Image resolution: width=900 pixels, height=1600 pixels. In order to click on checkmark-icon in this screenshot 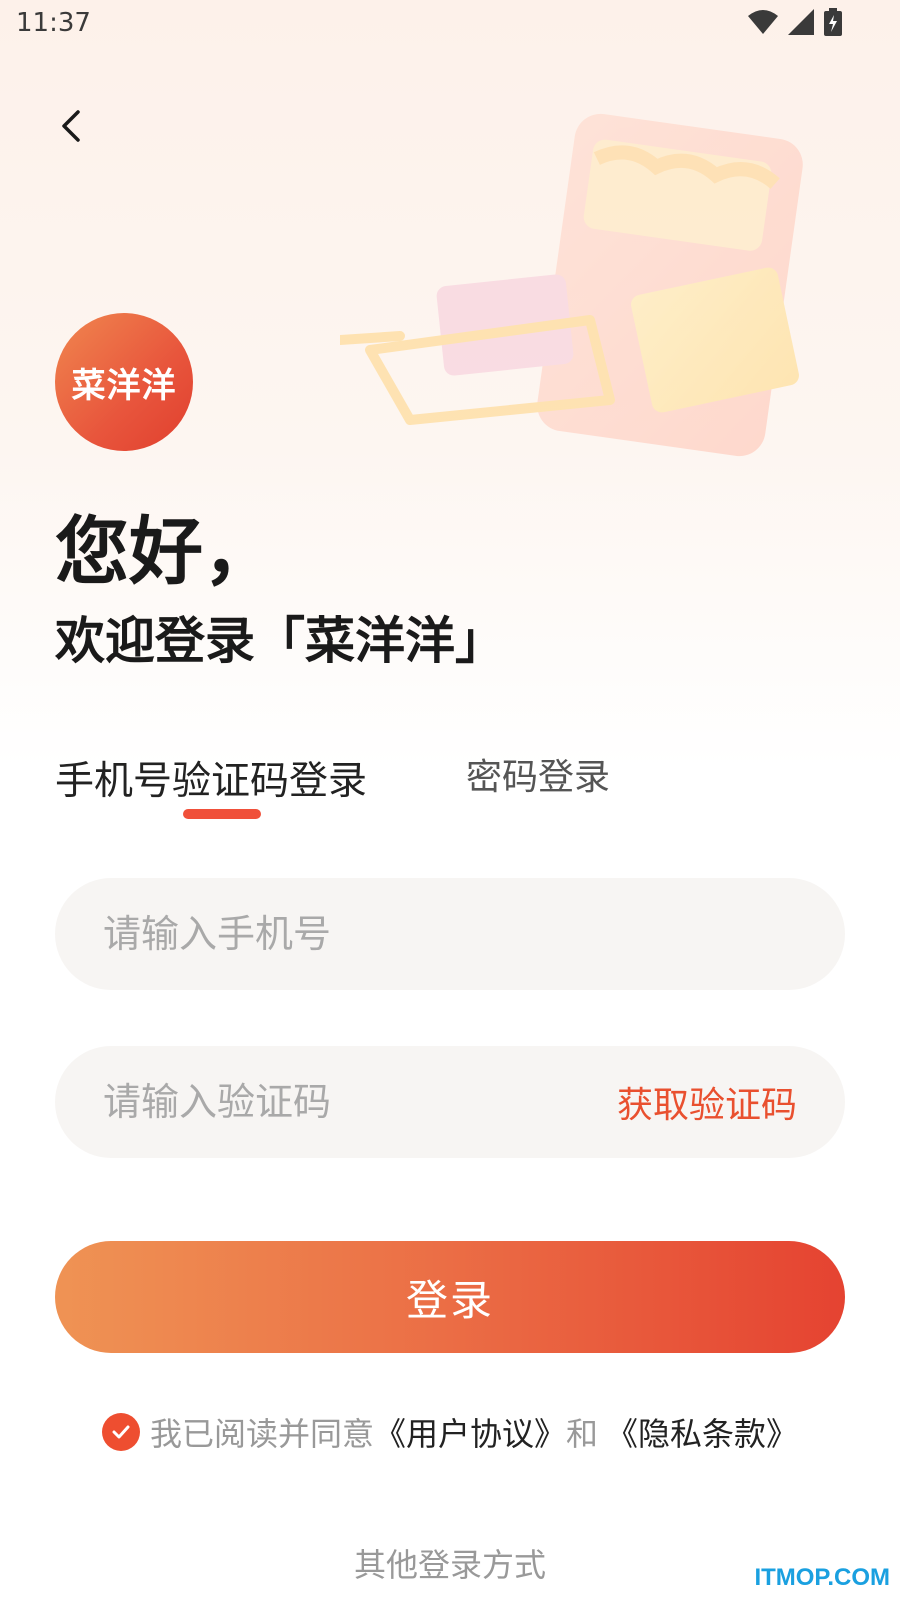, I will do `click(121, 1432)`.